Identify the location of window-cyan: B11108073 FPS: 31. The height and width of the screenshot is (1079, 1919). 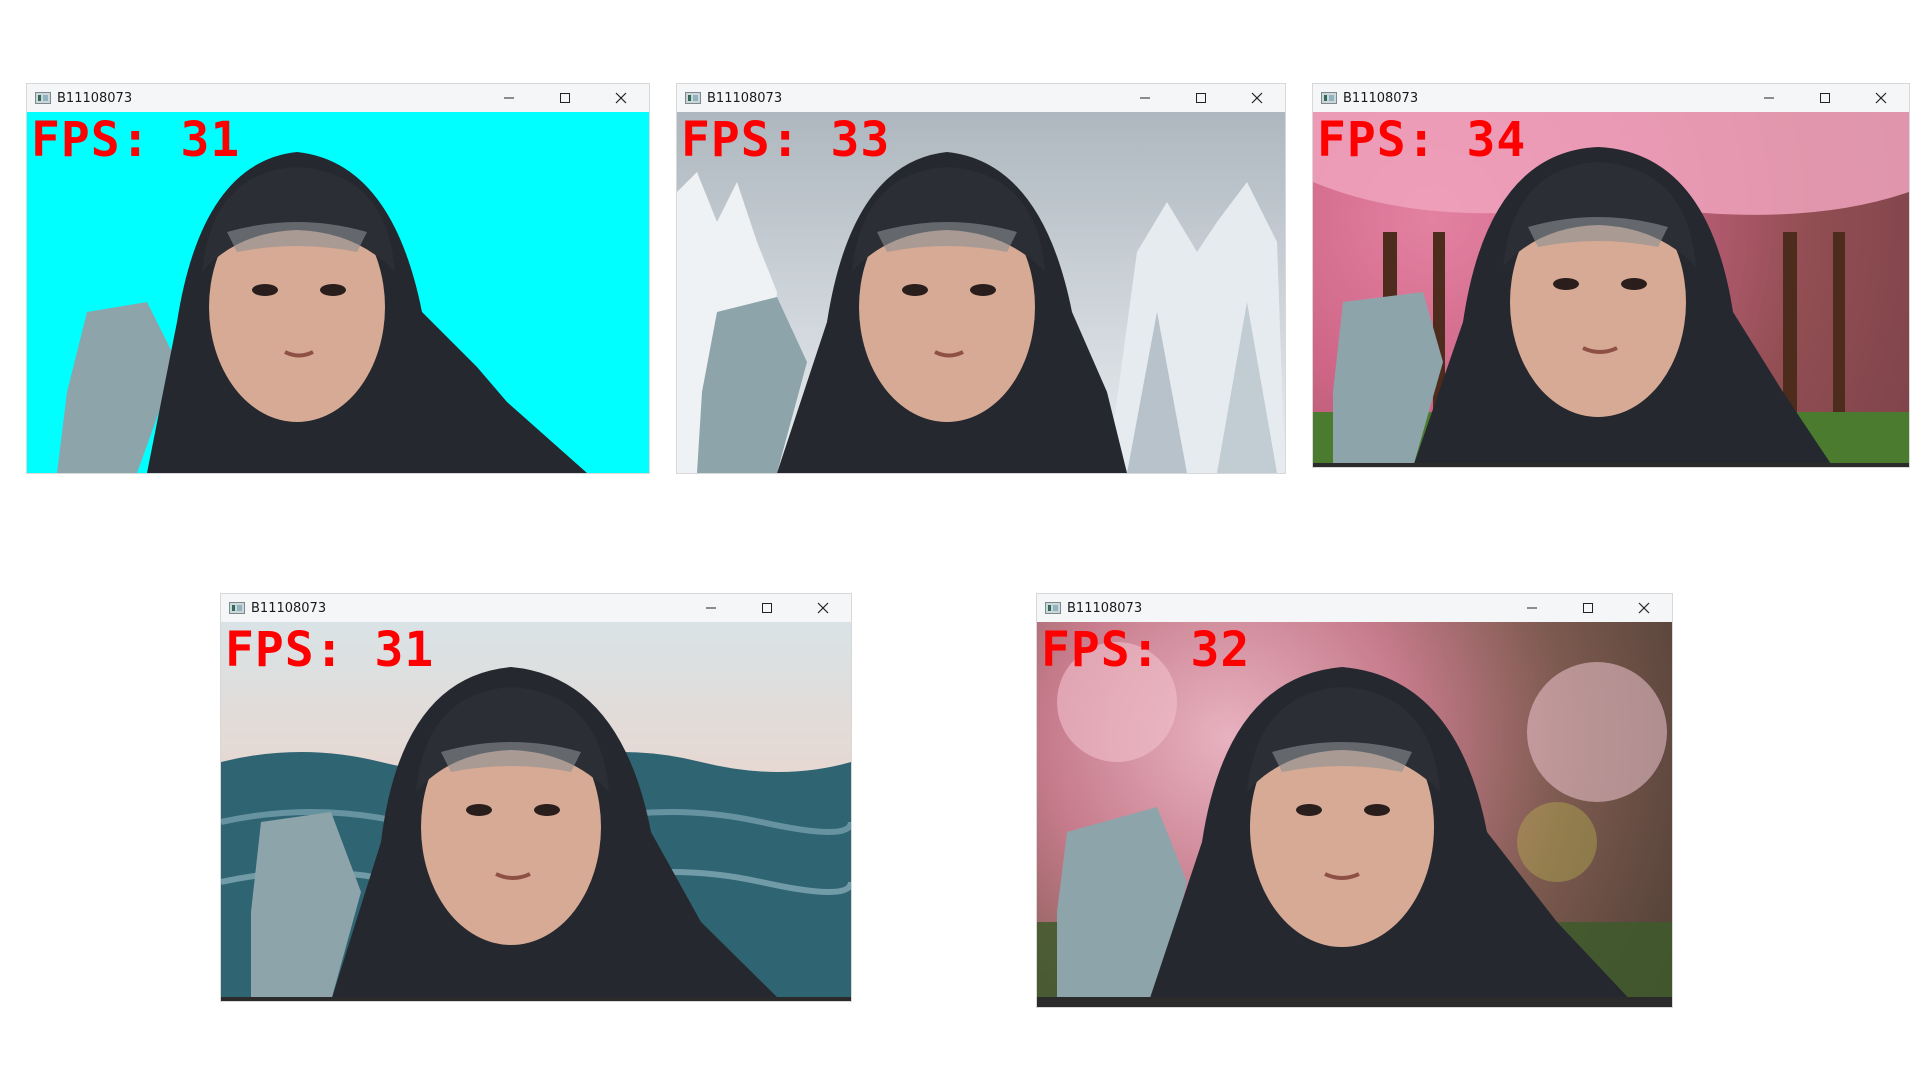
(338, 278).